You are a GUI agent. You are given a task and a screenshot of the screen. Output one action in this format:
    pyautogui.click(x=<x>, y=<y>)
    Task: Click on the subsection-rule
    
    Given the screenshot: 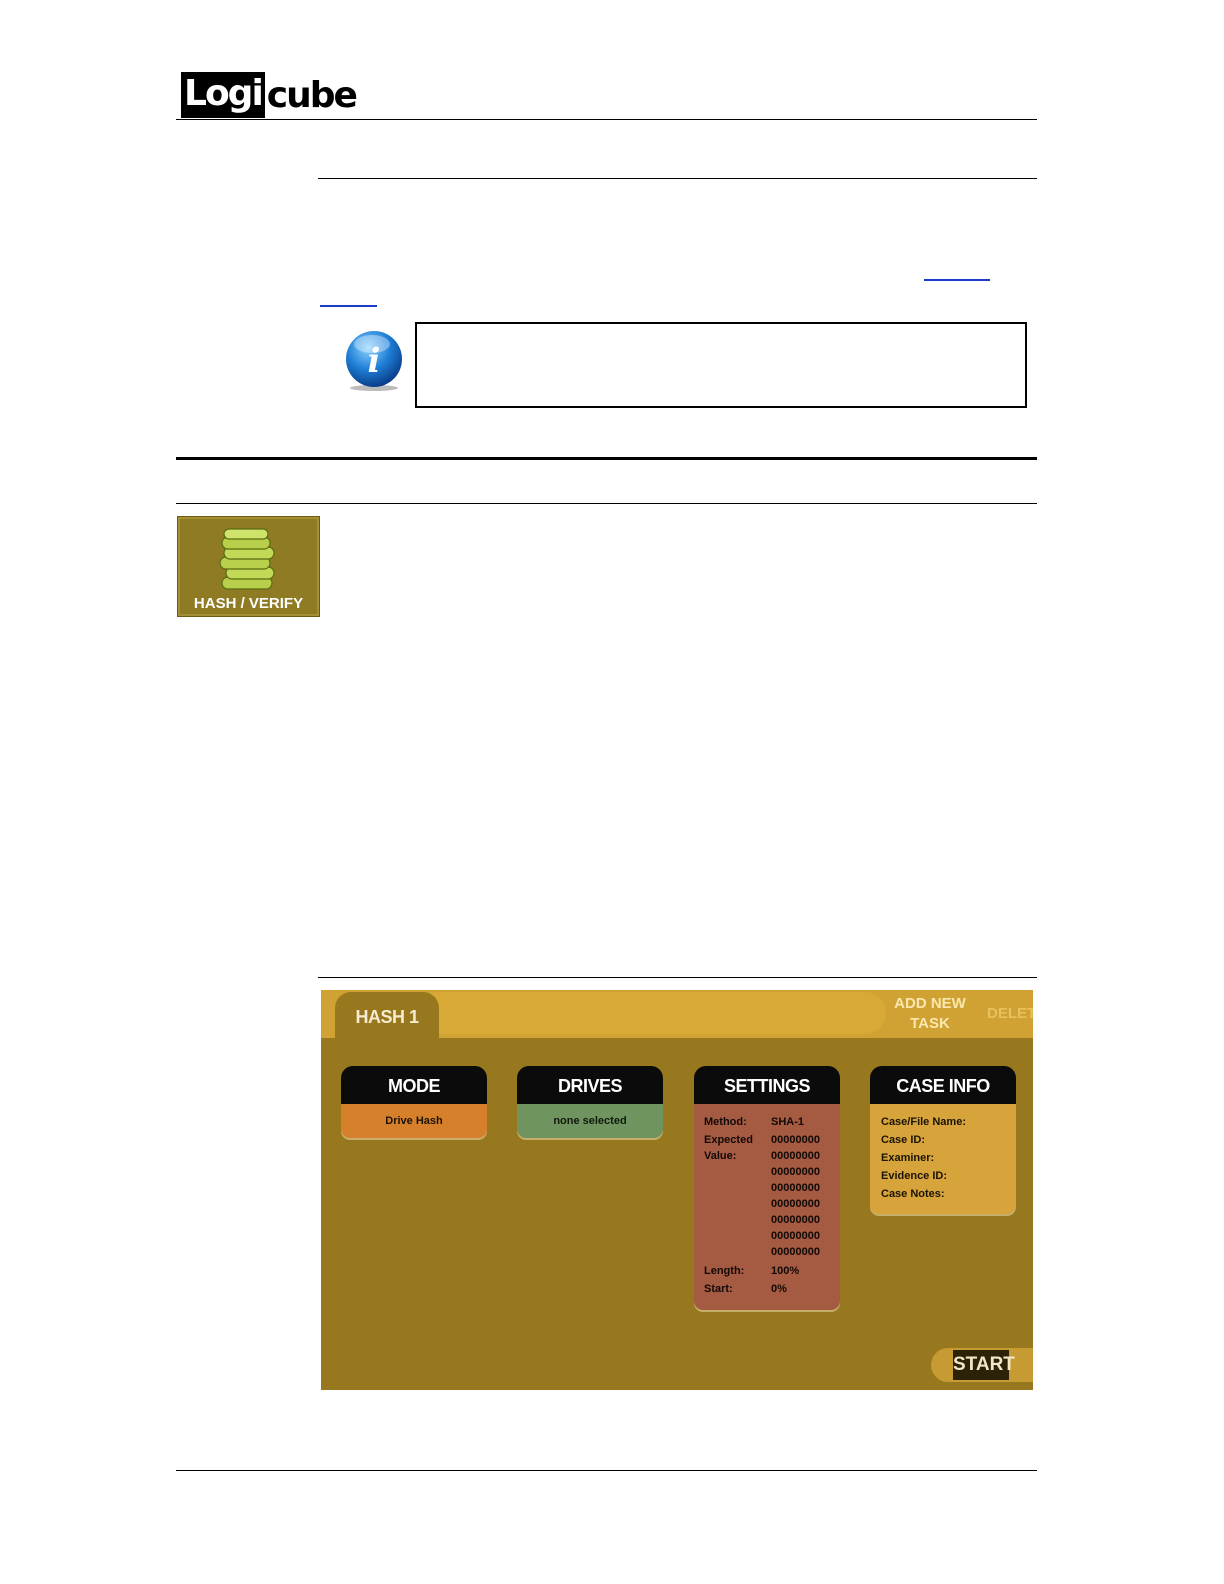 What is the action you would take?
    pyautogui.click(x=606, y=503)
    